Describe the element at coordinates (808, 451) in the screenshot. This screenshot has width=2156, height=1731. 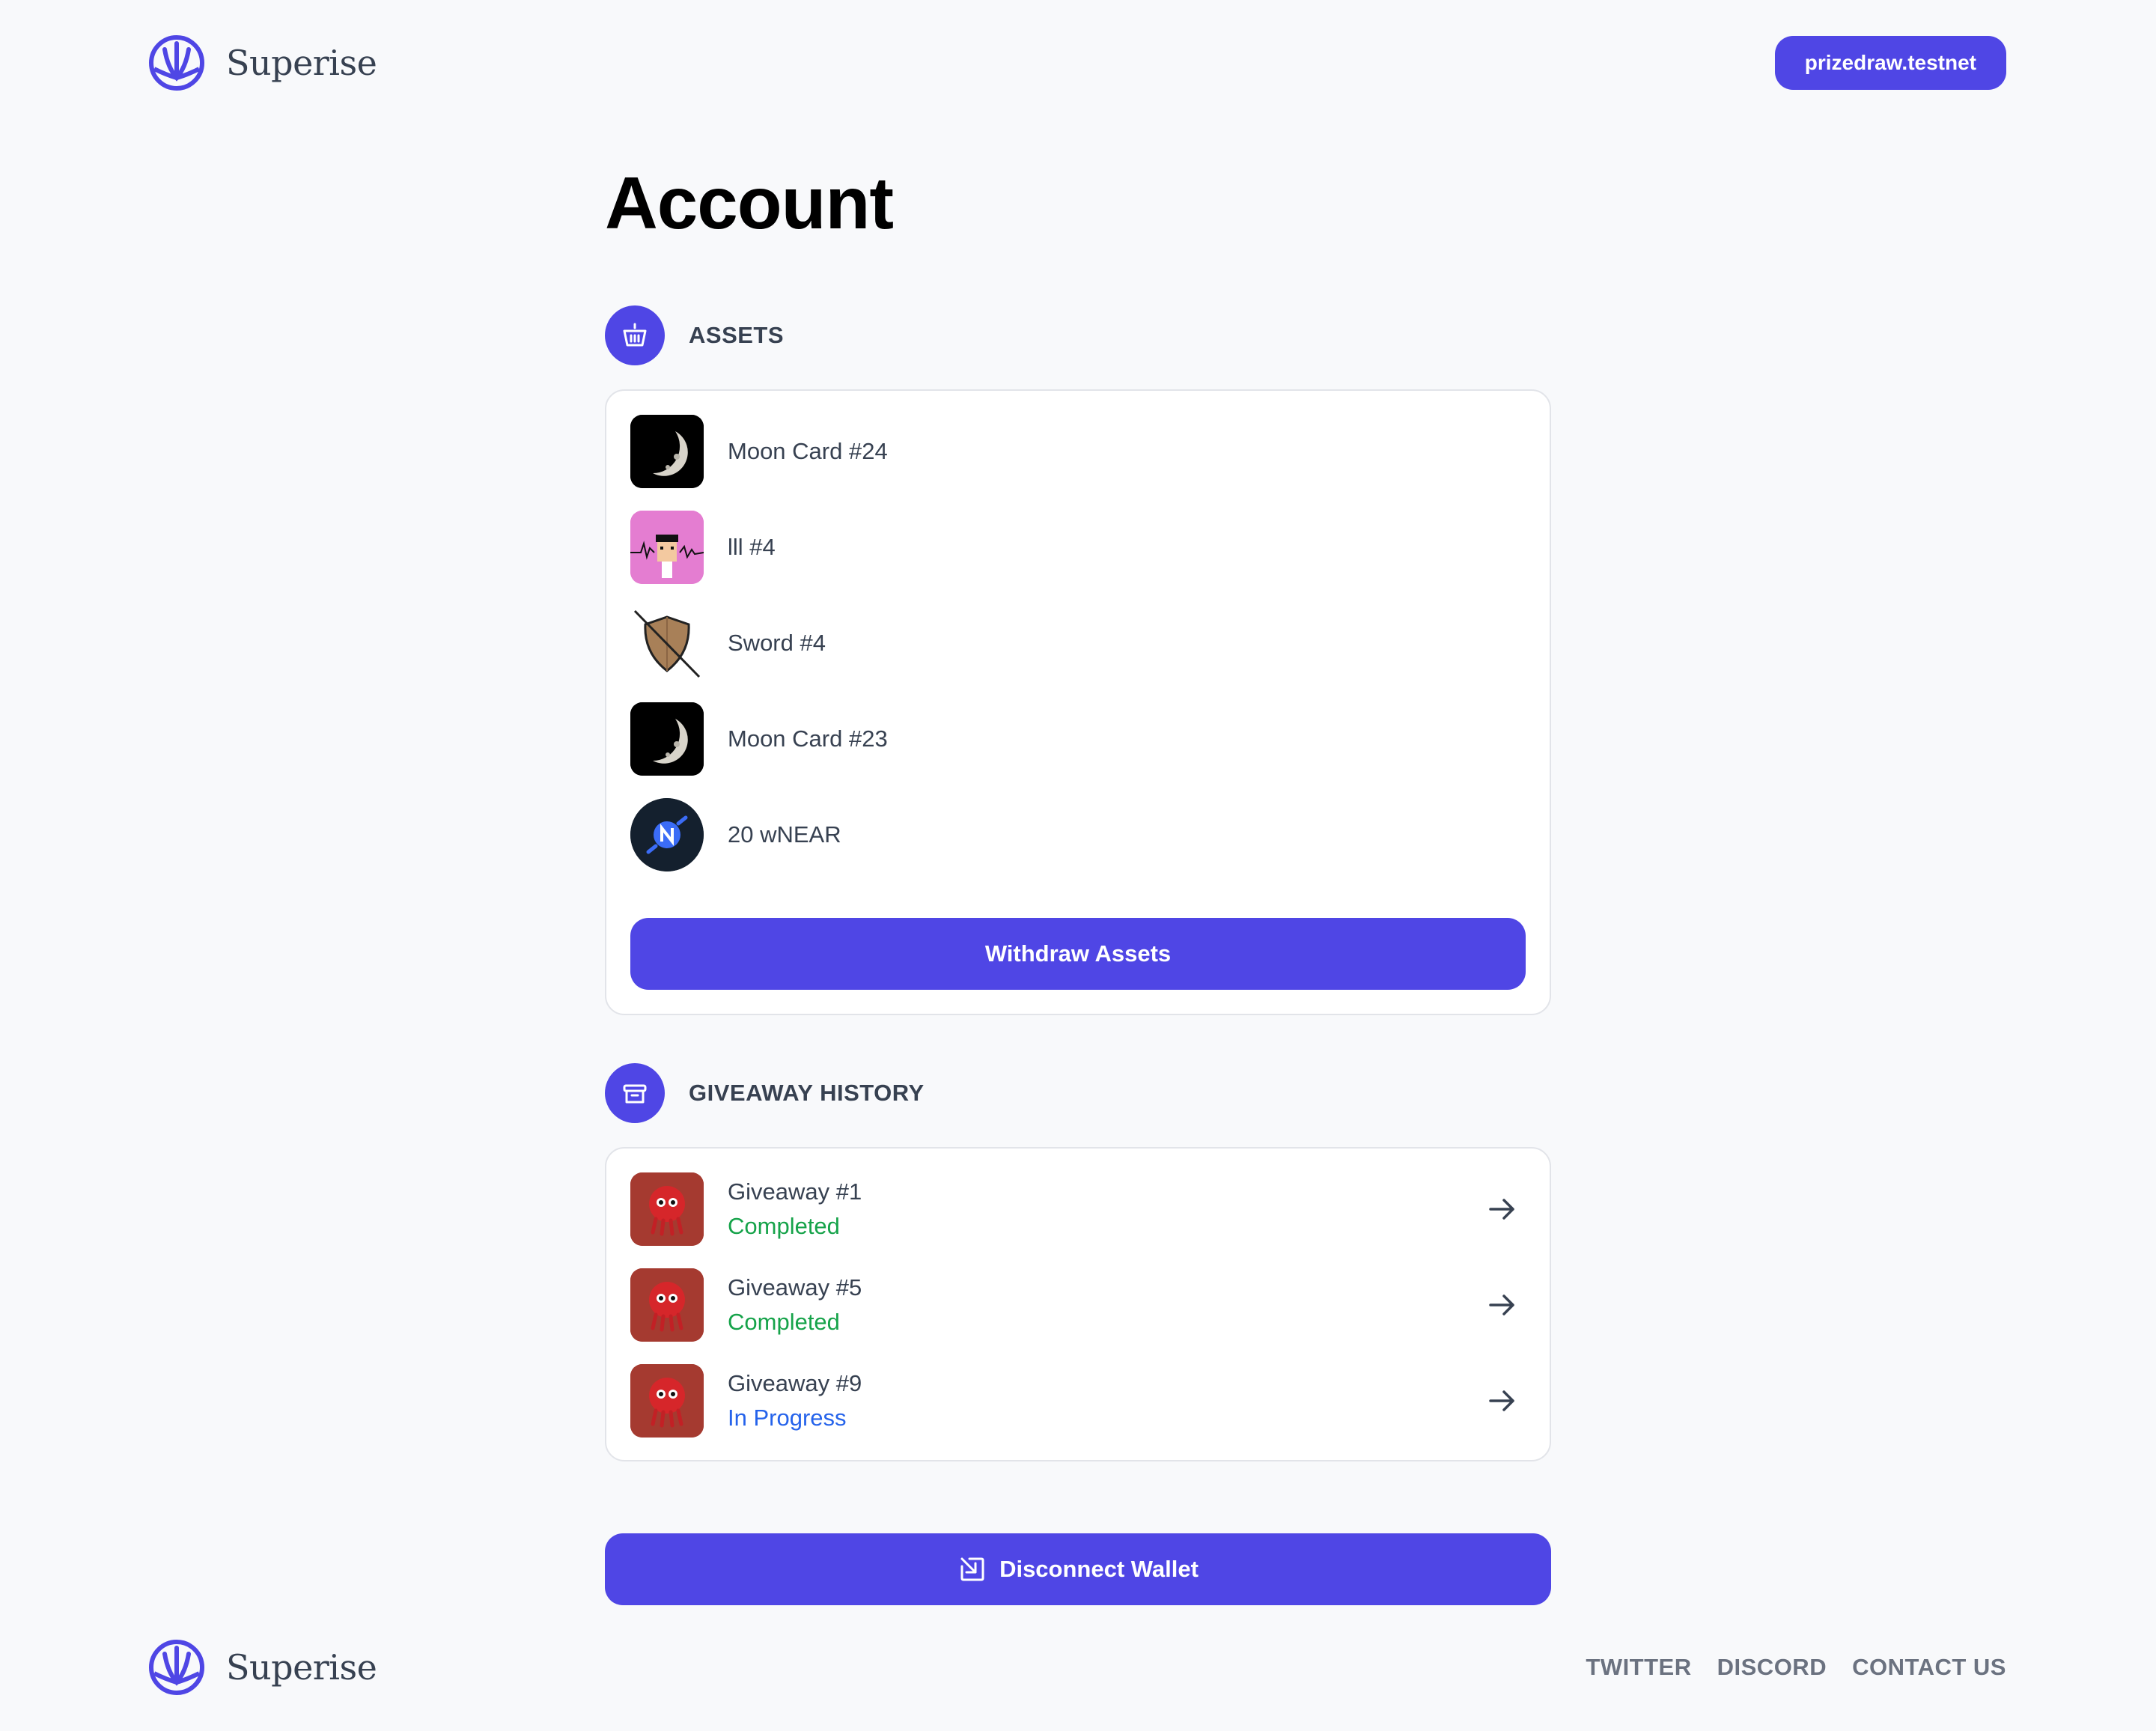
I see `asset-label: Moon Card #24` at that location.